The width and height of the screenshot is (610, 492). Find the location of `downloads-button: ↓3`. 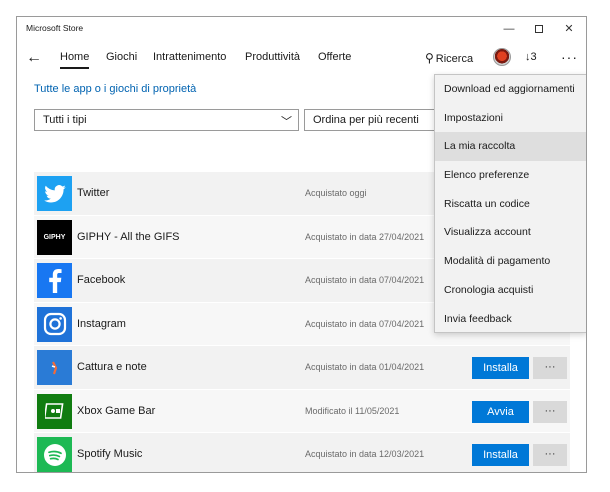

downloads-button: ↓3 is located at coordinates (531, 57).